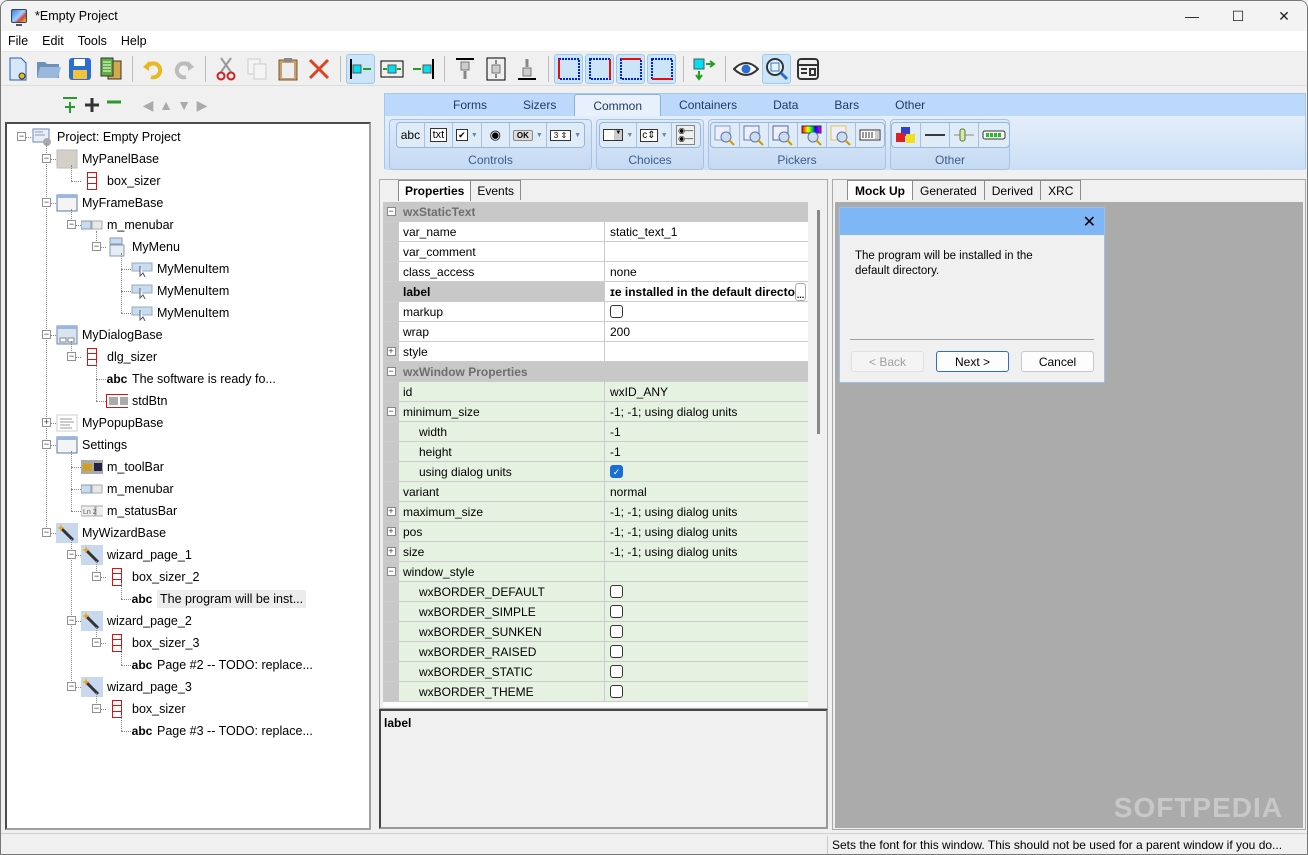  I want to click on maximize-button: ☐, so click(1238, 16).